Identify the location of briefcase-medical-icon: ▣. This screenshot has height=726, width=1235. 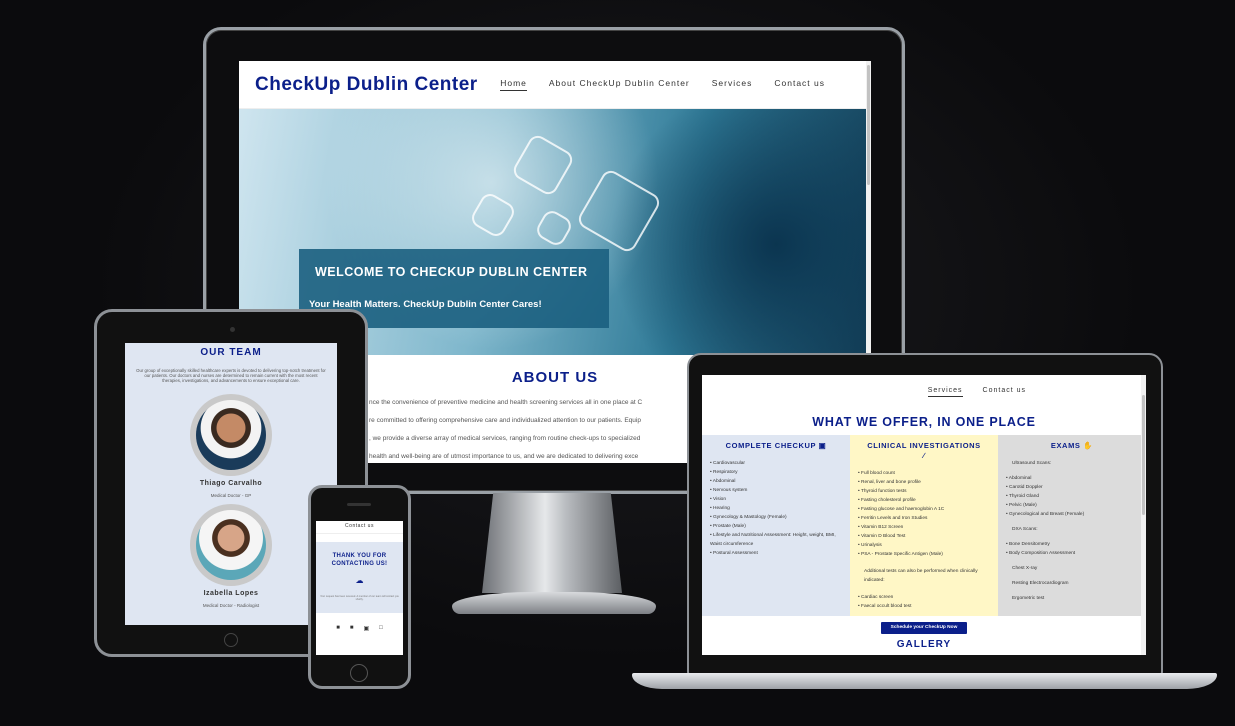
(822, 445).